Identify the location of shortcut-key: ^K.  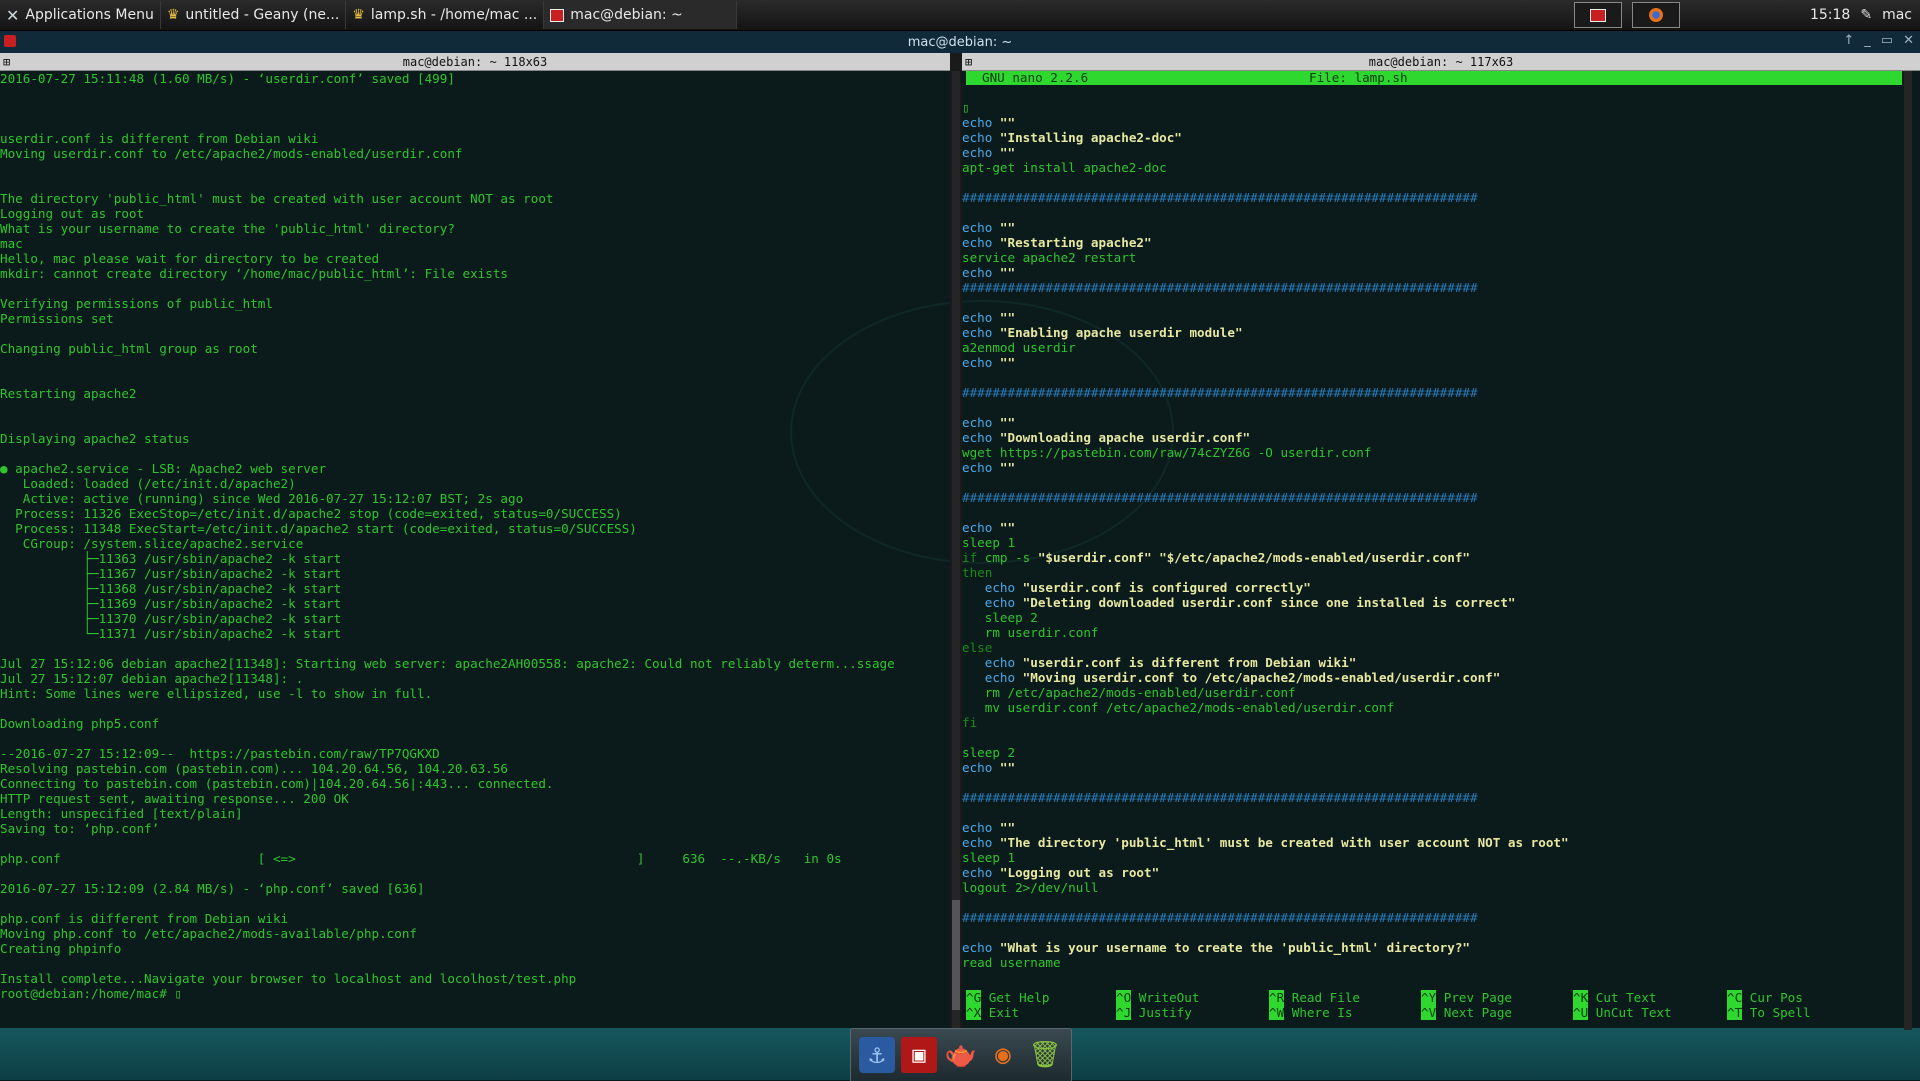
(1581, 997).